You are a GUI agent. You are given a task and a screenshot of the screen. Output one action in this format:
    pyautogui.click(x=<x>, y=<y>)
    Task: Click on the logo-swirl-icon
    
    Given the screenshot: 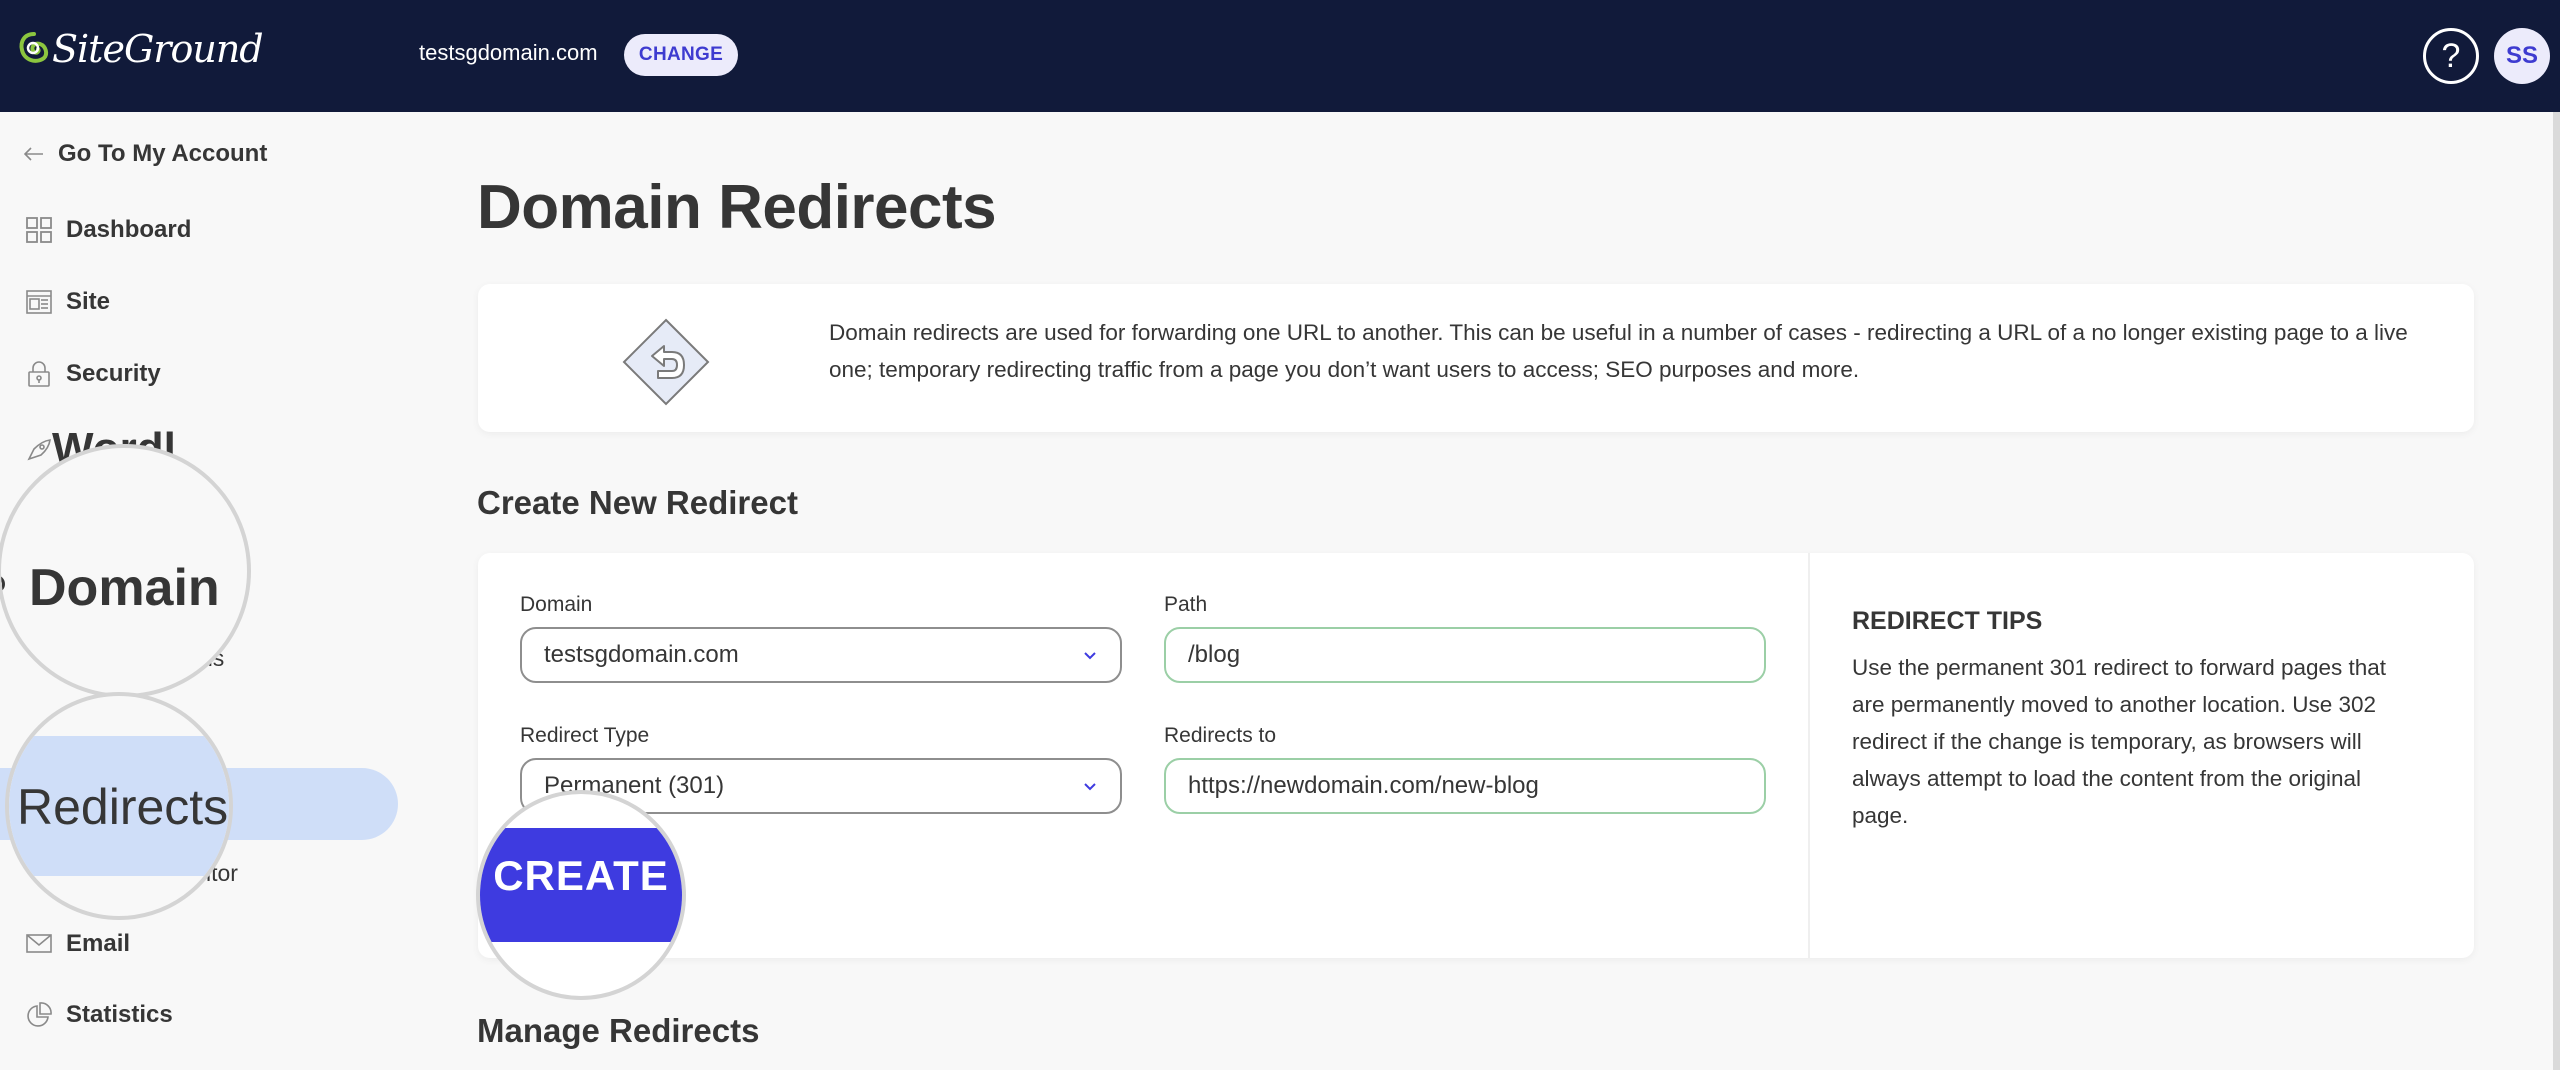 What is the action you would take?
    pyautogui.click(x=34, y=49)
    